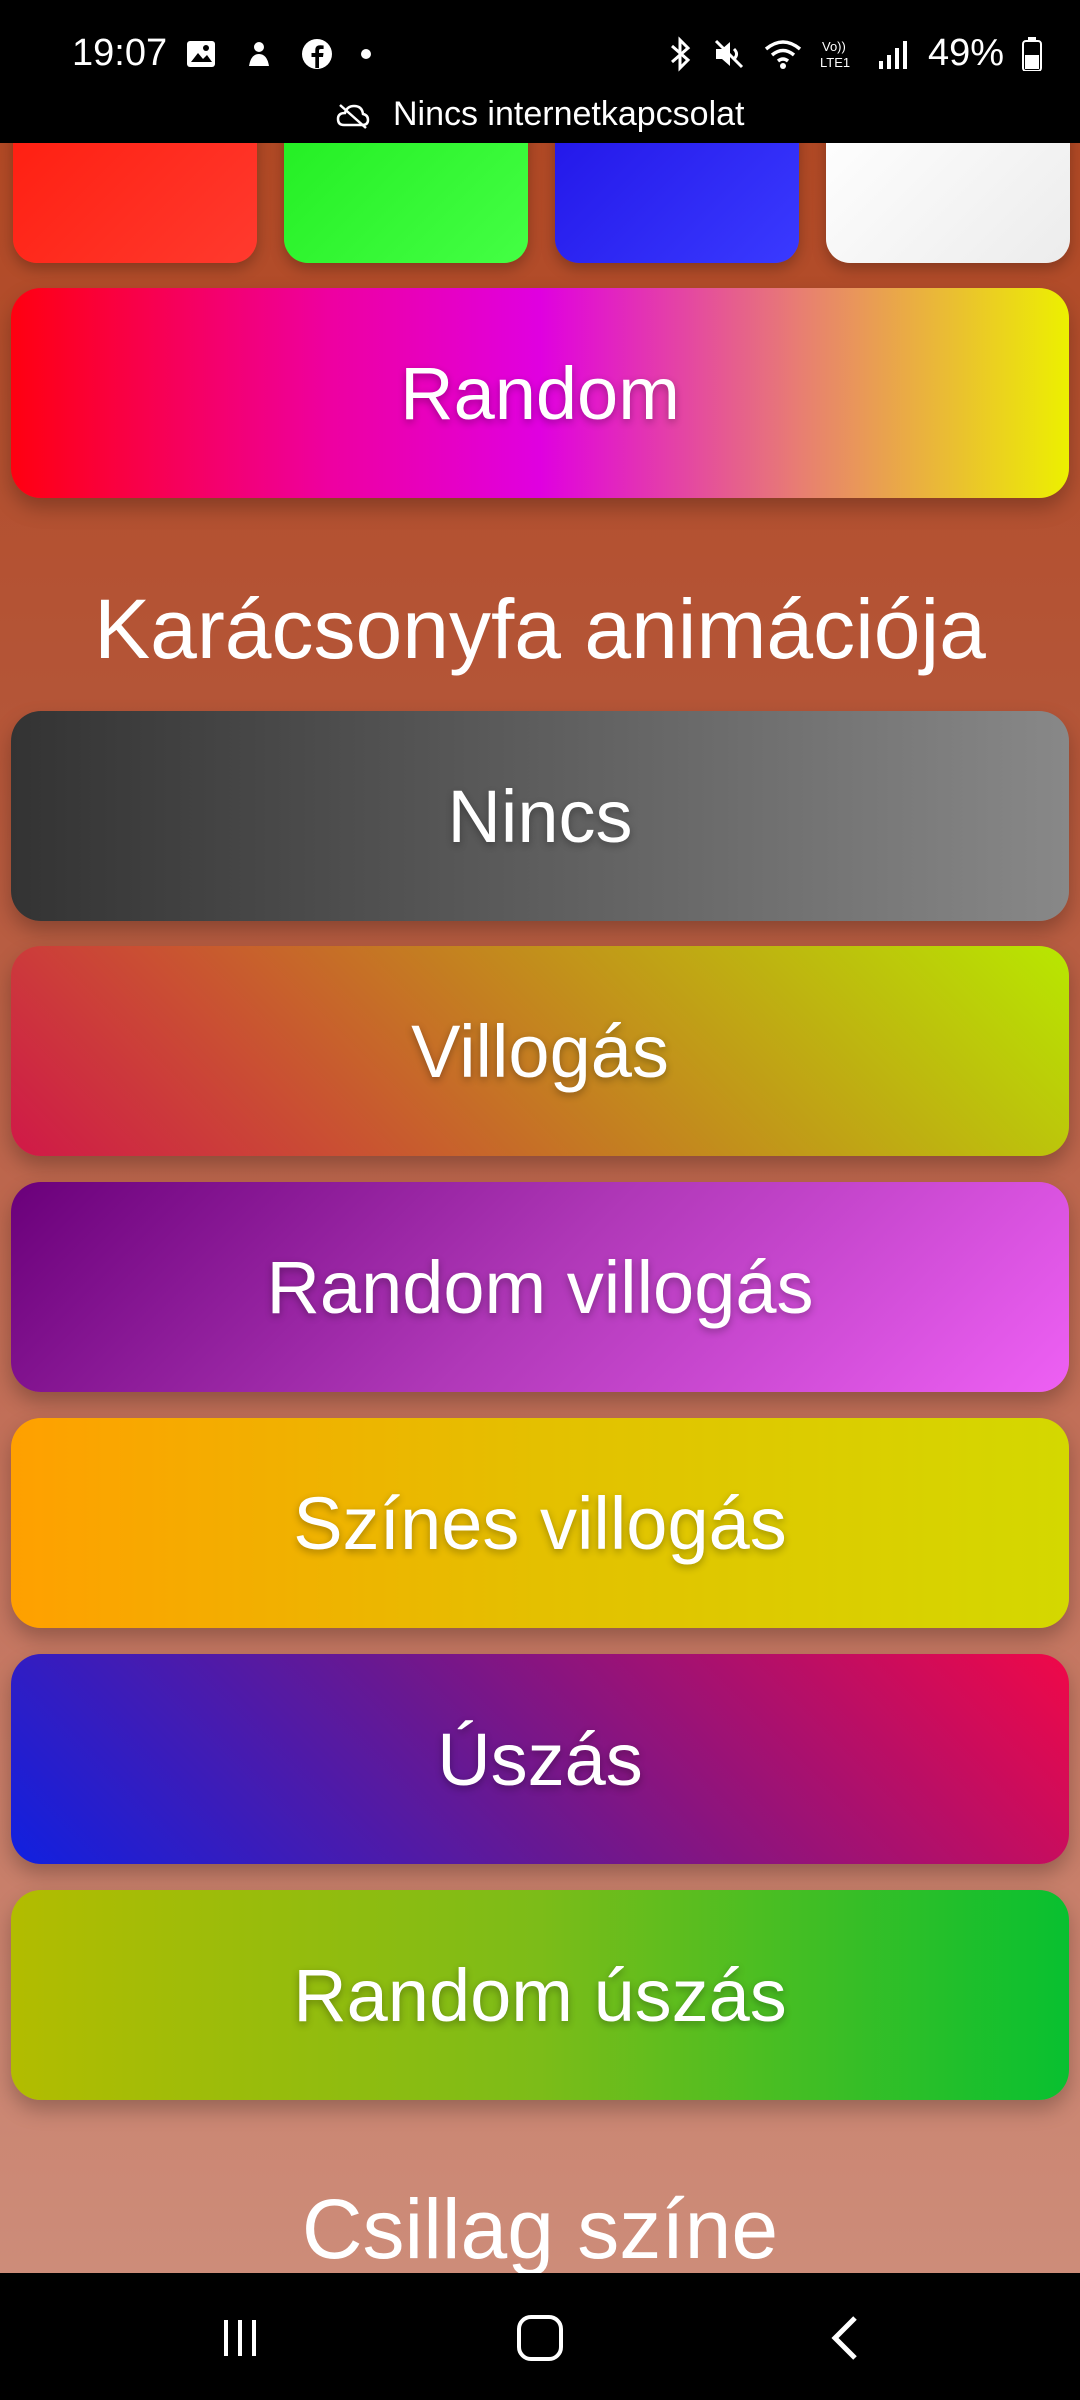  I want to click on animation-random-blink-button: Random villogás, so click(540, 1287).